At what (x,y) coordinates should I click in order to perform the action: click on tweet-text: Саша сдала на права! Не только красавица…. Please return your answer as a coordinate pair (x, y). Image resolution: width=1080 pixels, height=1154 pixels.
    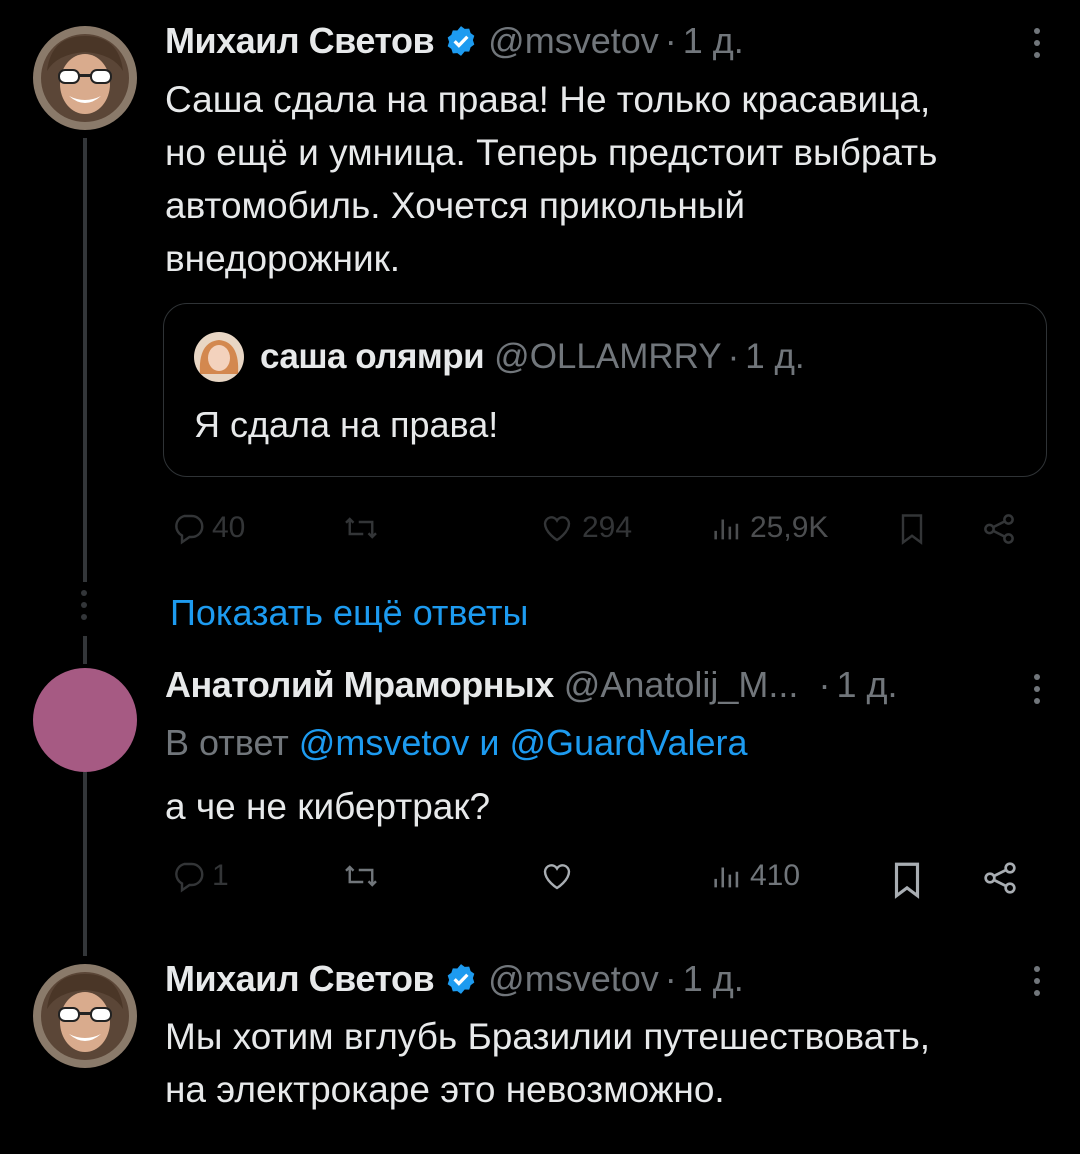
    Looking at the image, I should click on (551, 179).